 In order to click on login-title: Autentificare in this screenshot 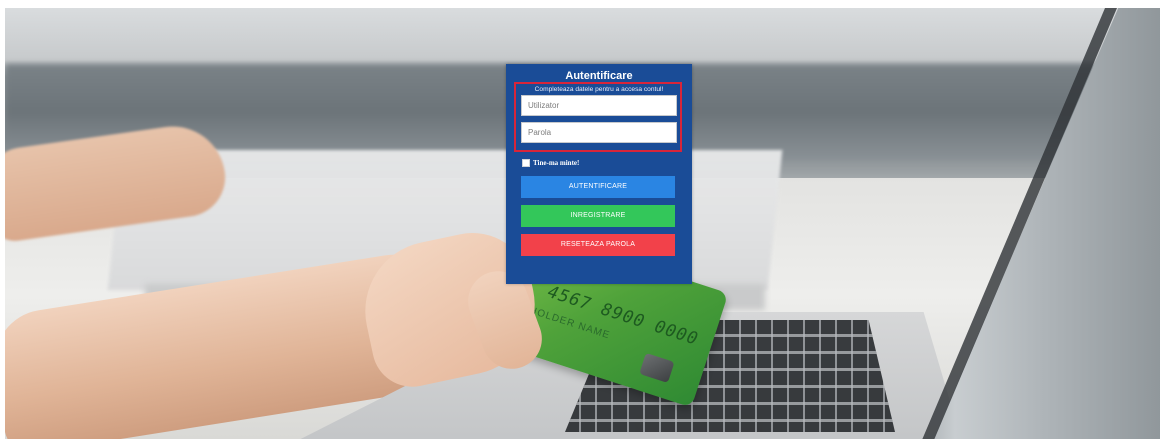, I will do `click(599, 76)`.